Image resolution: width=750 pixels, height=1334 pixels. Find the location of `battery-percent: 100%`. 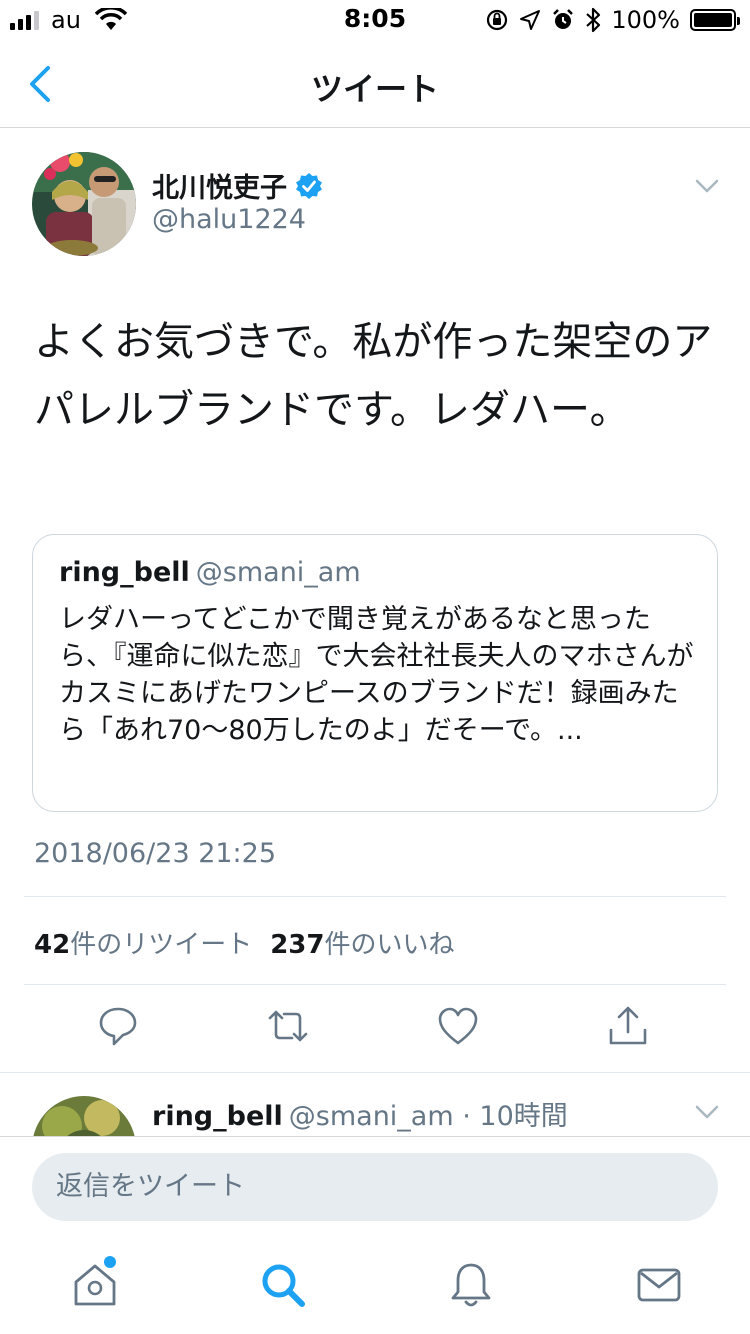

battery-percent: 100% is located at coordinates (645, 20).